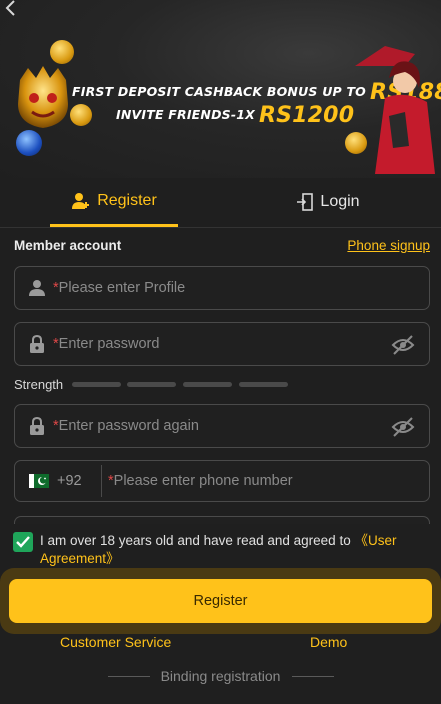 This screenshot has height=704, width=441. What do you see at coordinates (220, 676) in the screenshot?
I see `binding-registration-label: Binding registration` at bounding box center [220, 676].